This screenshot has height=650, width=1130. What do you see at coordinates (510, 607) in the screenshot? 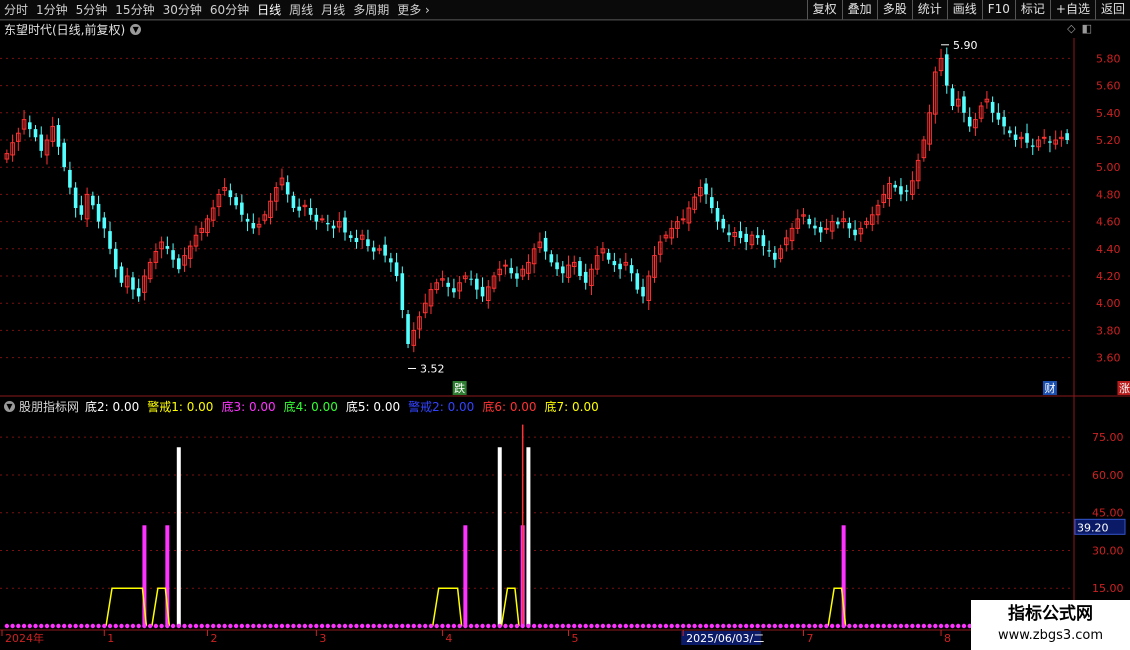
I see `indicator-alert-line` at bounding box center [510, 607].